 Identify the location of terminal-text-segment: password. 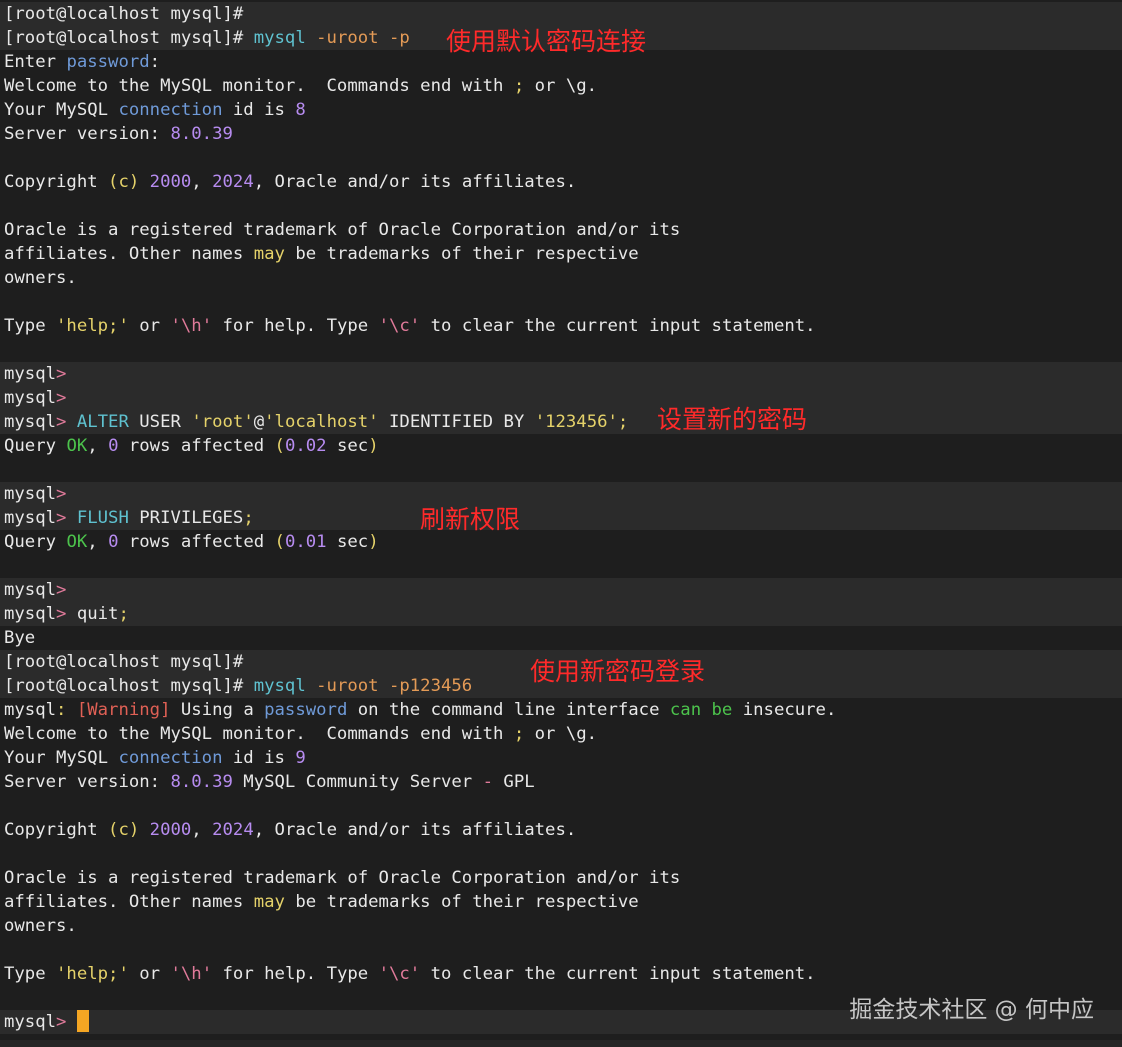
(306, 710).